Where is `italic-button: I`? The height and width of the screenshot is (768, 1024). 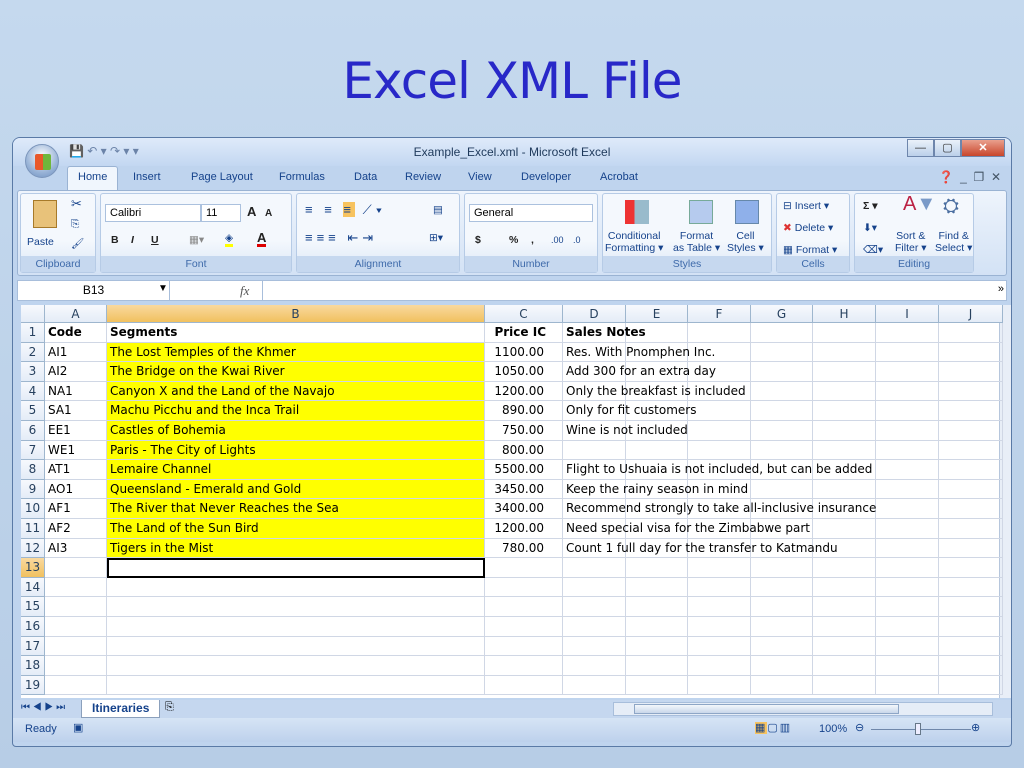 italic-button: I is located at coordinates (132, 240).